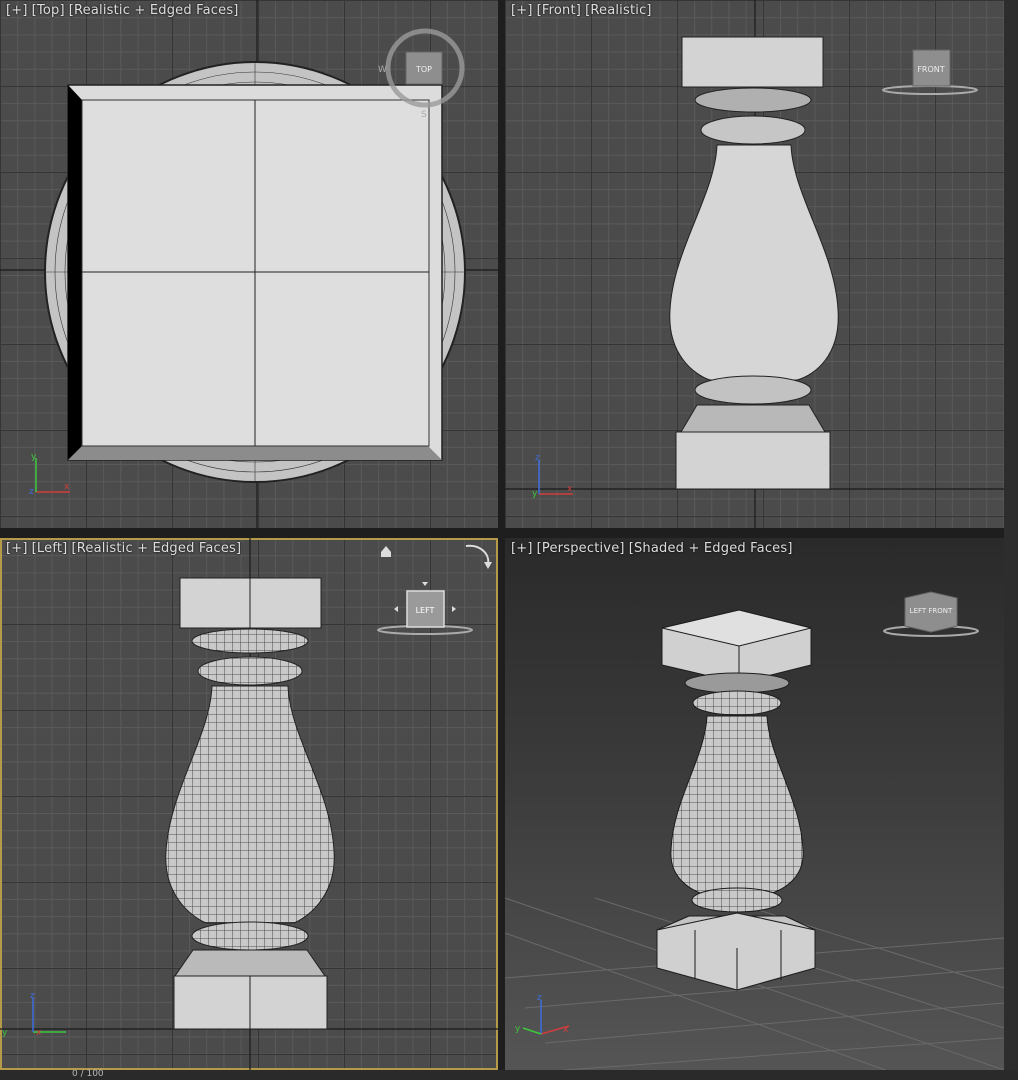 Image resolution: width=1018 pixels, height=1080 pixels. Describe the element at coordinates (509, 1075) in the screenshot. I see `time-slider` at that location.